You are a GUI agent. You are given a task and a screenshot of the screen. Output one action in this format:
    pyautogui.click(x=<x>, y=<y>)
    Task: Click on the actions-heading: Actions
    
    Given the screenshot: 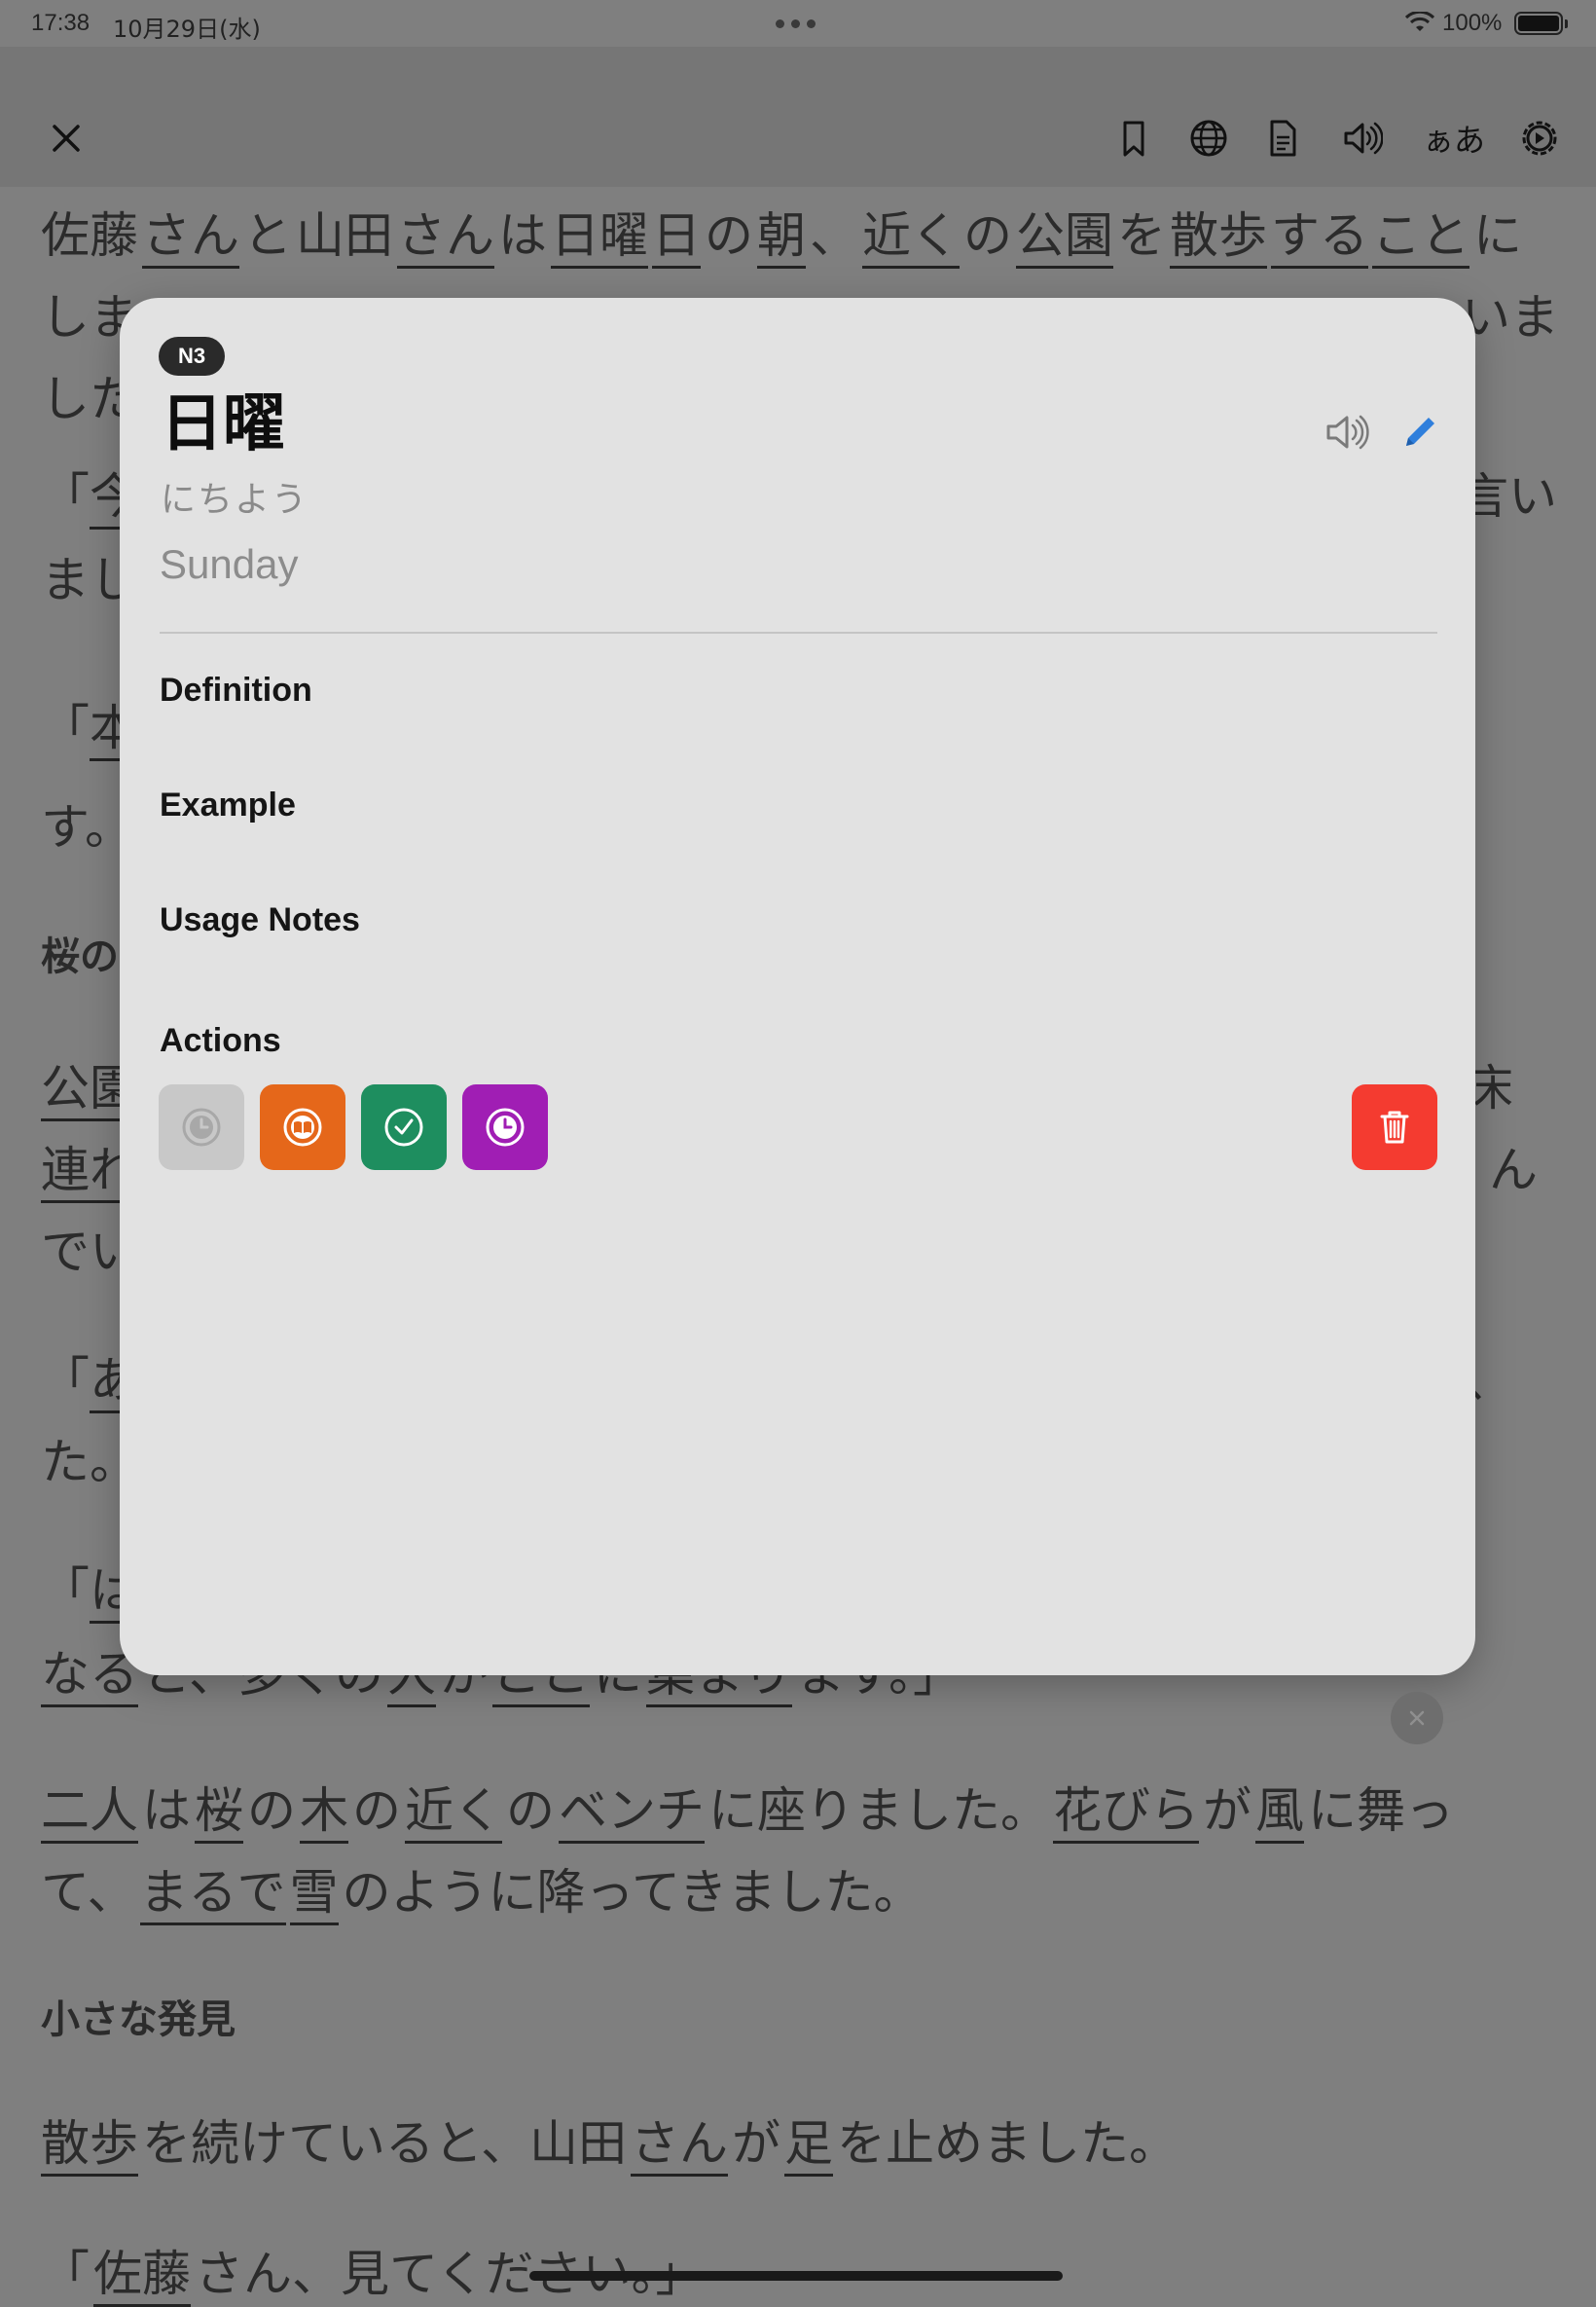 What is the action you would take?
    pyautogui.click(x=220, y=1041)
    